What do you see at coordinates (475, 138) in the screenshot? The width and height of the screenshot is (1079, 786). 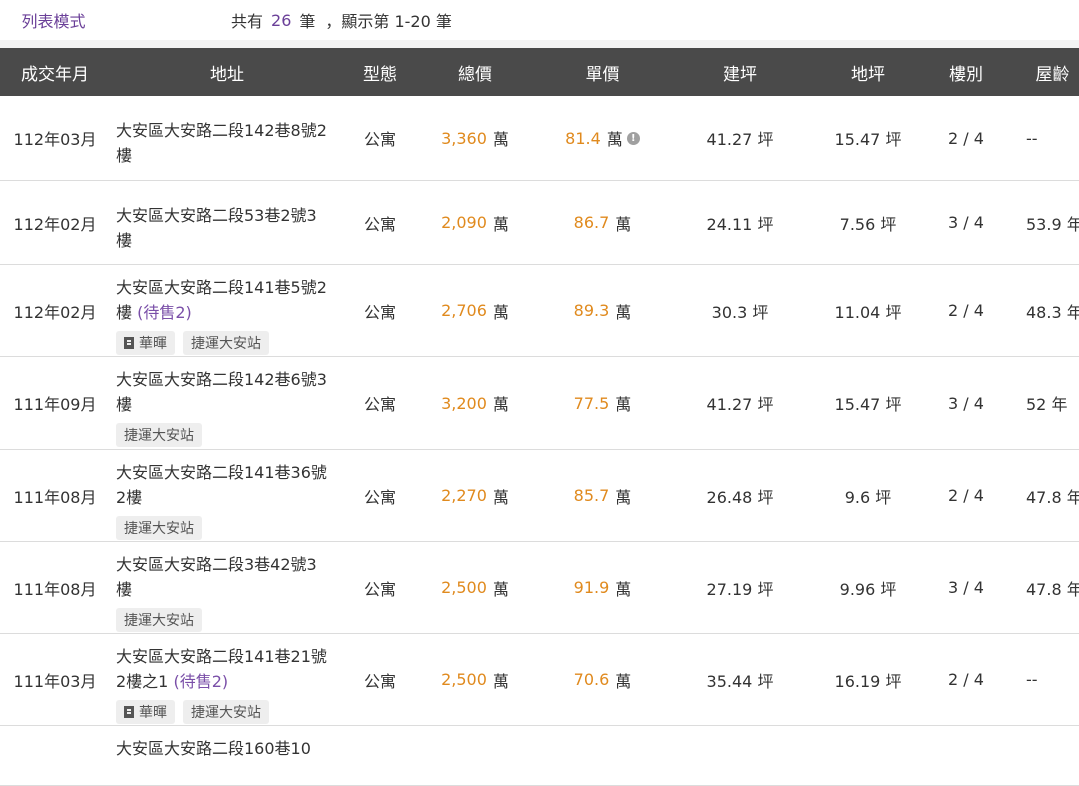 I see `cell-total-price: 3,360 萬` at bounding box center [475, 138].